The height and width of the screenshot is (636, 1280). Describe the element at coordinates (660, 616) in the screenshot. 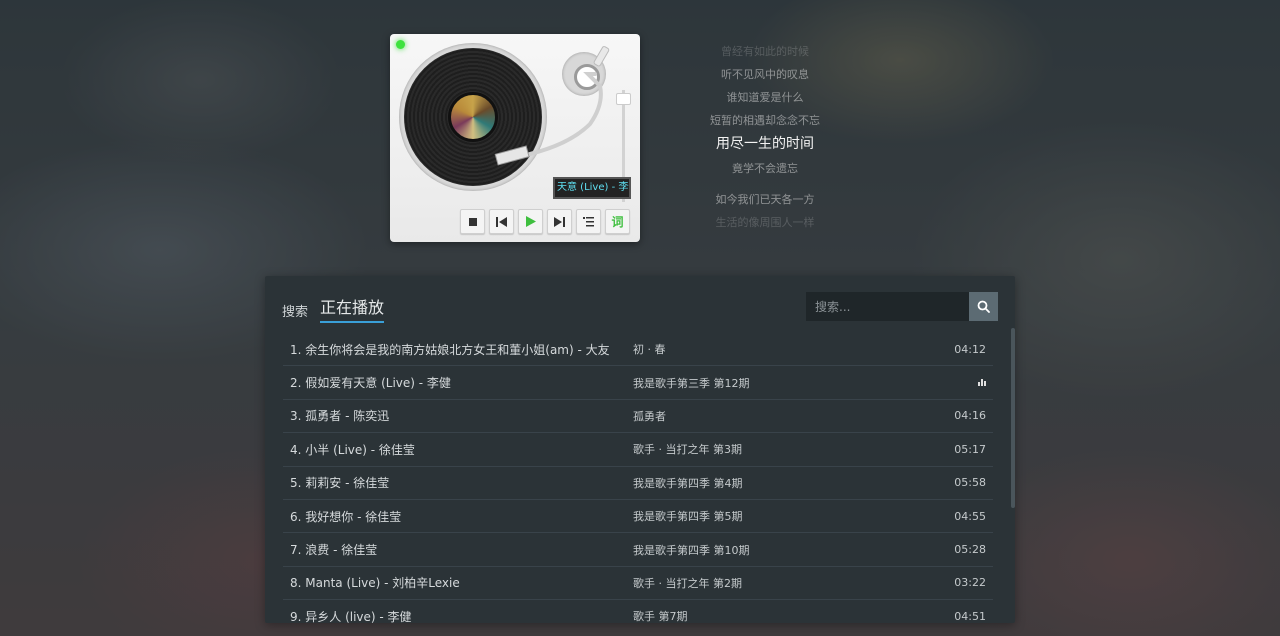

I see `song-album: 歌手 第7期` at that location.